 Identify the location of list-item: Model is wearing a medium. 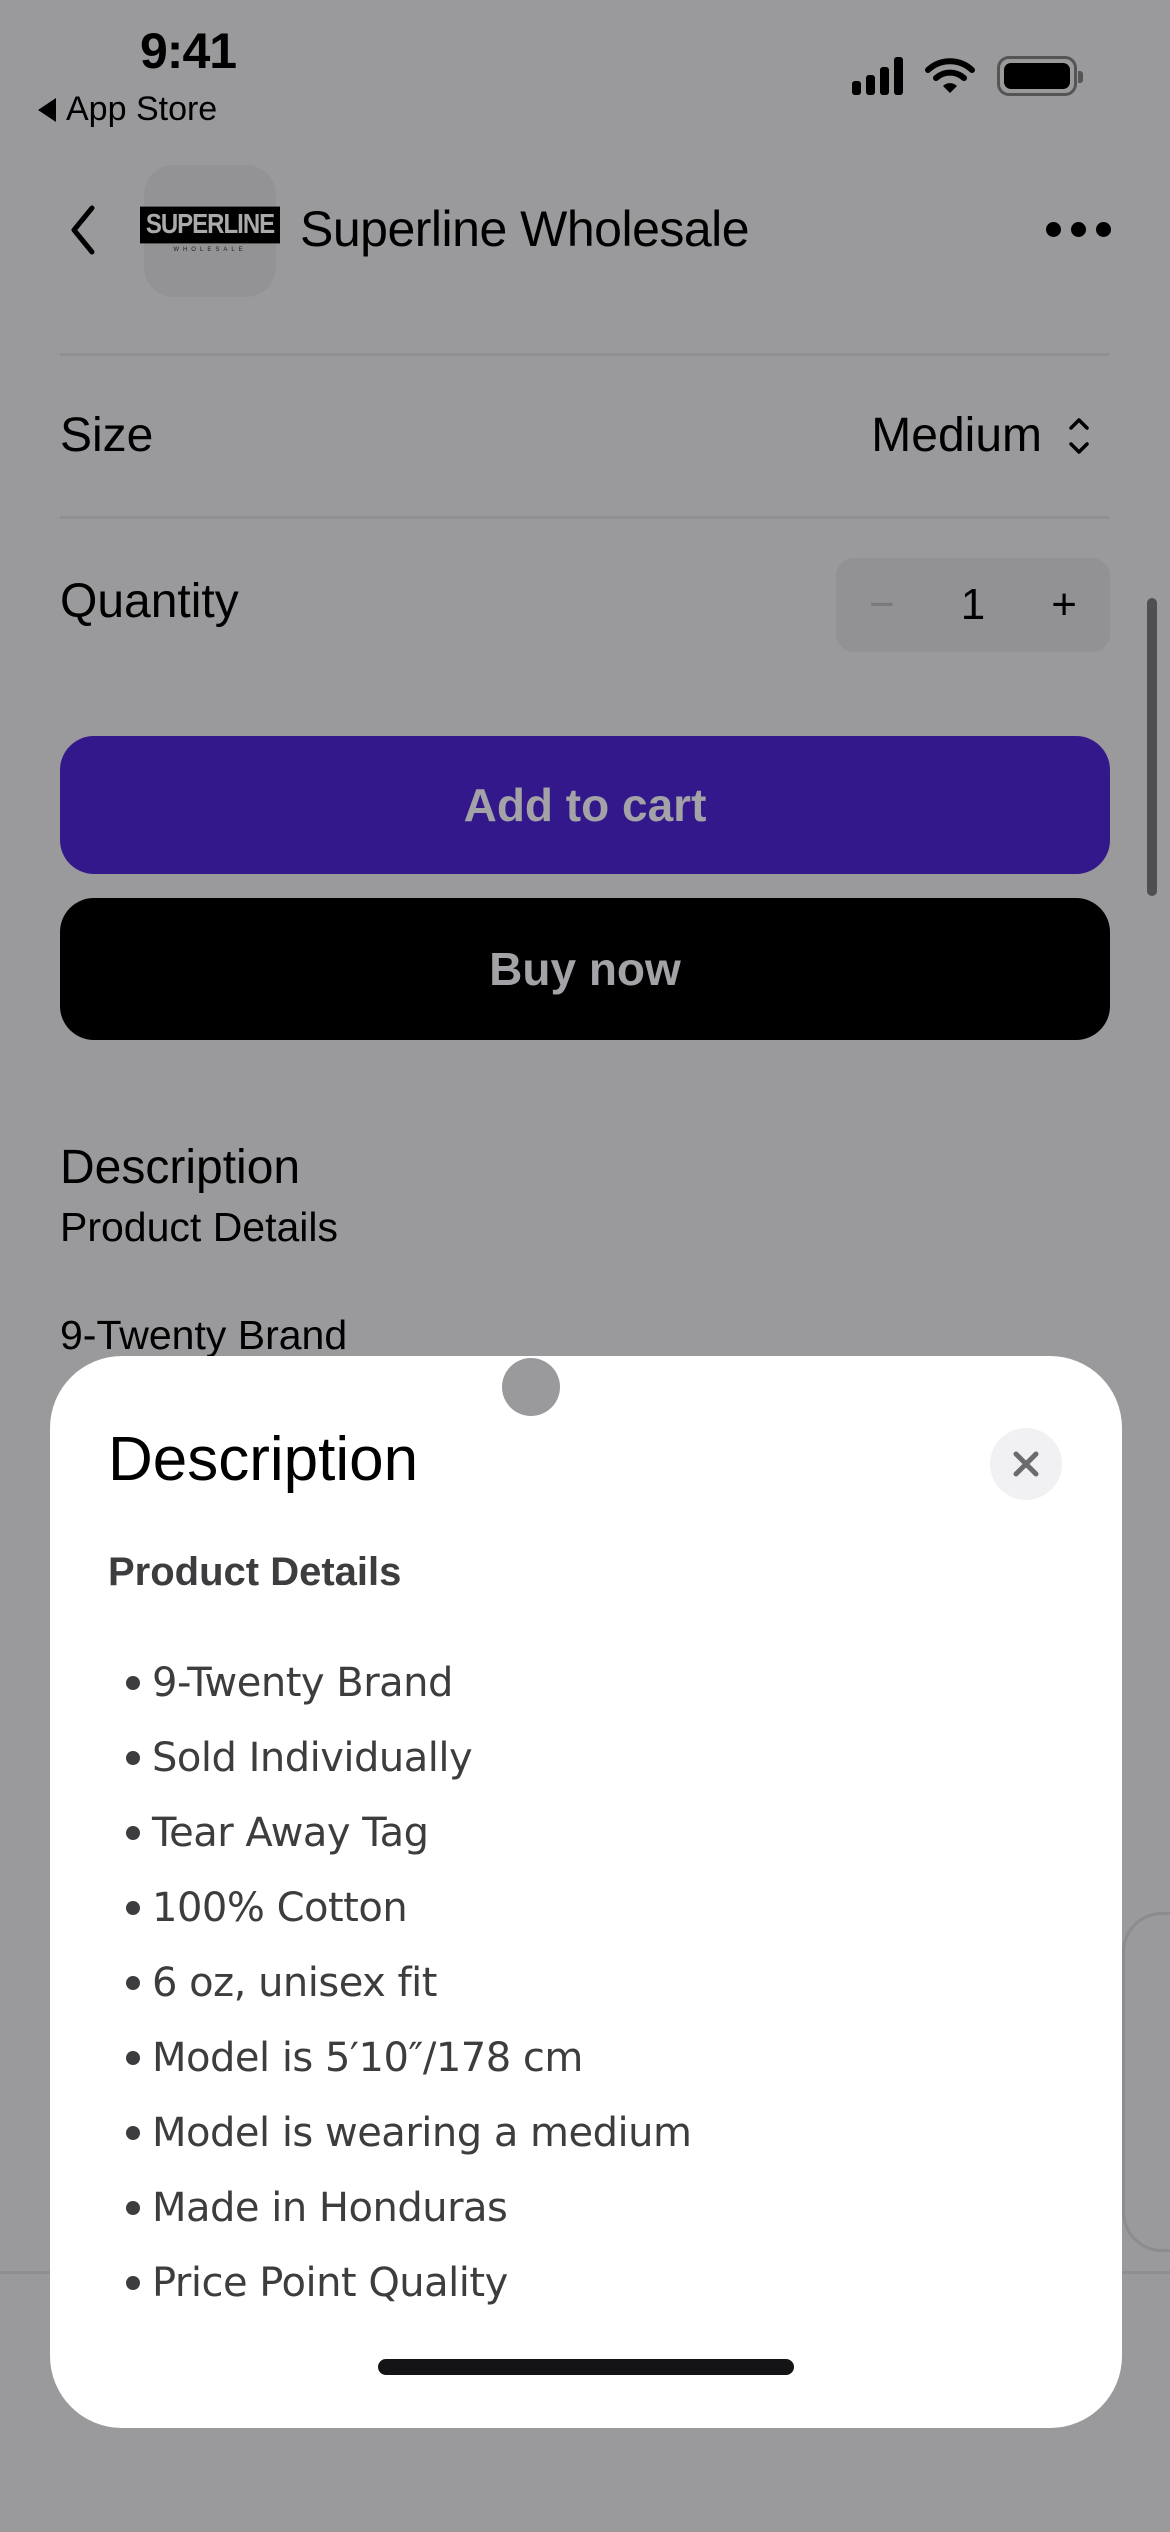
(409, 2132).